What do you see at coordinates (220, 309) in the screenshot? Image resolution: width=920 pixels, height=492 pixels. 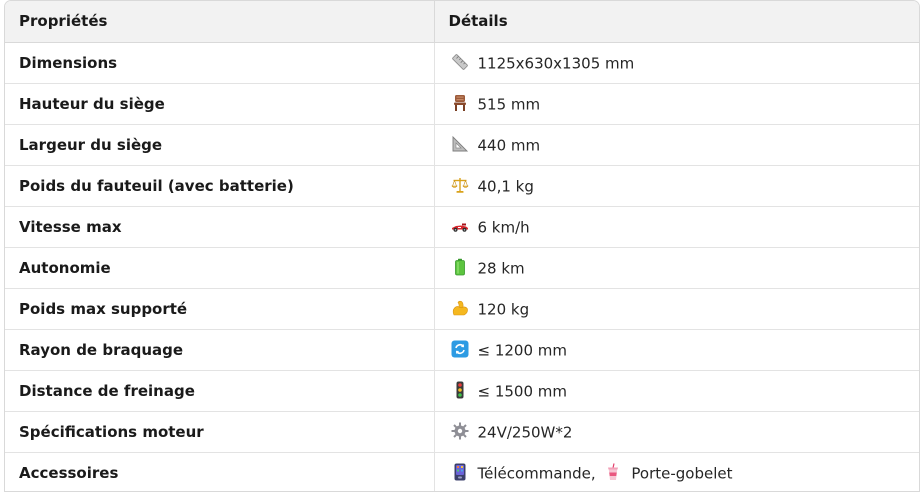 I see `property-cell: Poids max supporté` at bounding box center [220, 309].